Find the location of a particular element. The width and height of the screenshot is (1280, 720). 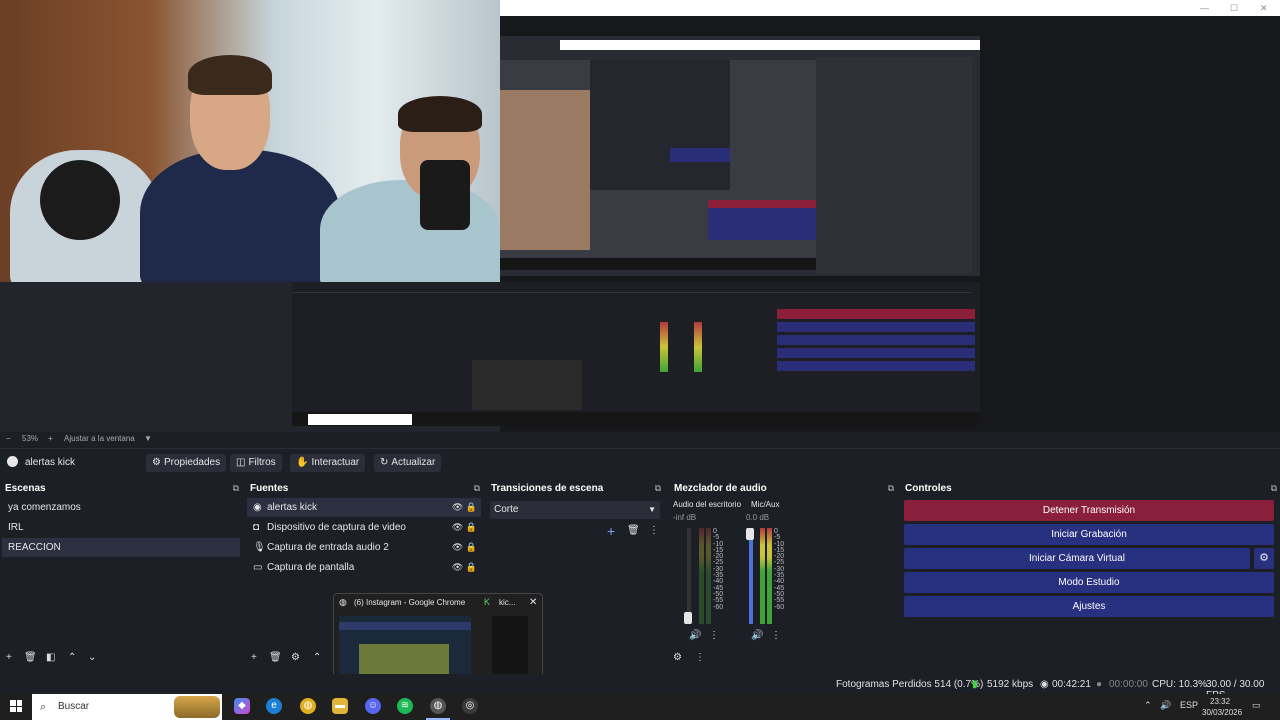

properties-button: ⚙ Propiedades is located at coordinates (186, 463).